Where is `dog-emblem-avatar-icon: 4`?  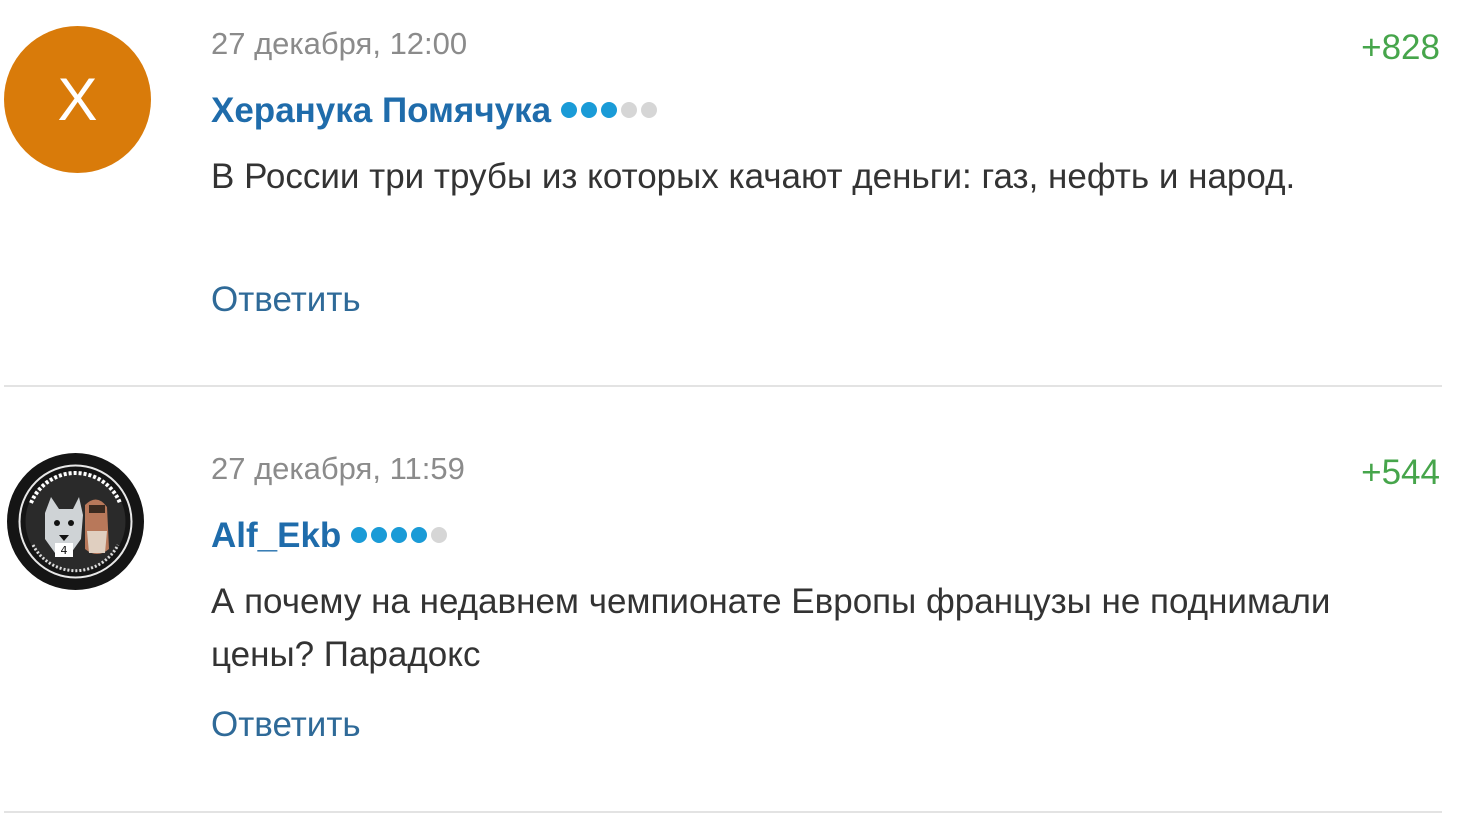 dog-emblem-avatar-icon: 4 is located at coordinates (75, 521).